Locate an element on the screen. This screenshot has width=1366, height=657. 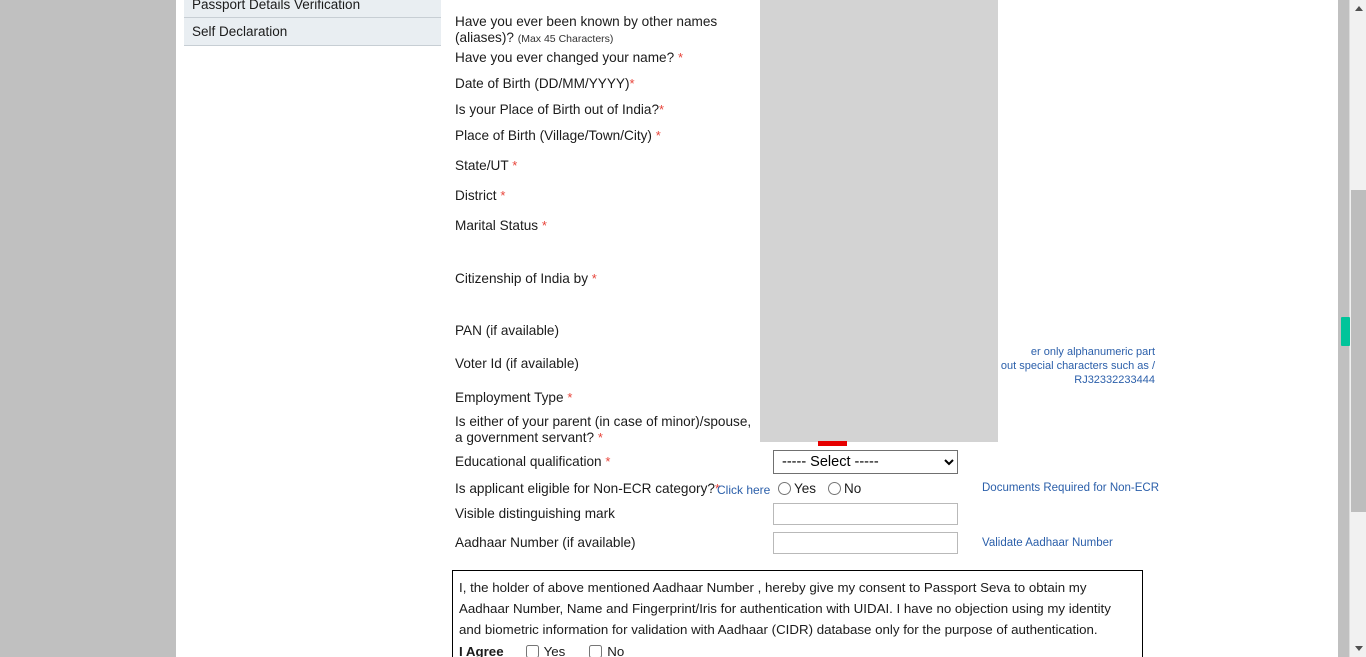
field-label-citizenship: Citizenship of India by * is located at coordinates (526, 279).